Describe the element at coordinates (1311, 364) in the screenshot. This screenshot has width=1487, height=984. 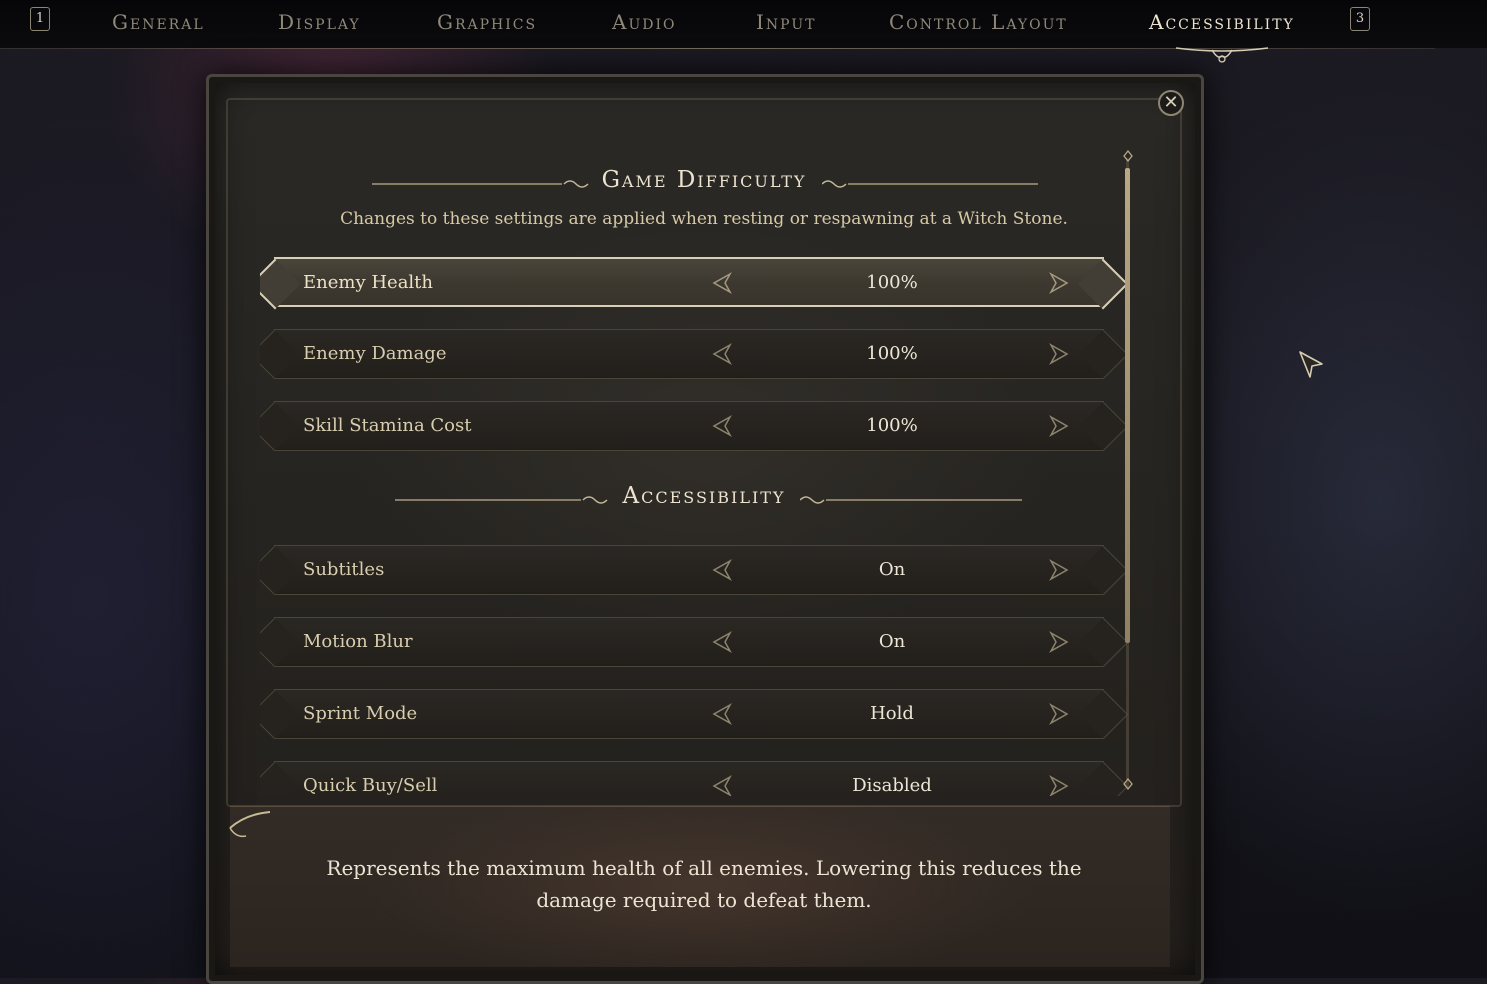
I see `mouse-cursor-icon` at that location.